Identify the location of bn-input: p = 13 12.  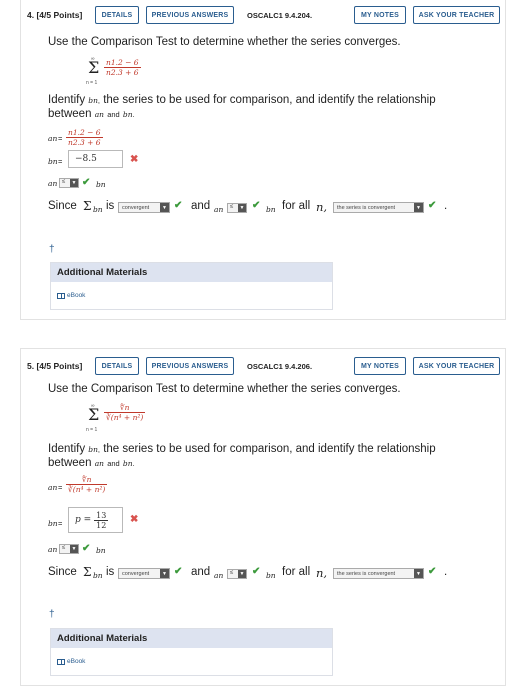
(95, 520).